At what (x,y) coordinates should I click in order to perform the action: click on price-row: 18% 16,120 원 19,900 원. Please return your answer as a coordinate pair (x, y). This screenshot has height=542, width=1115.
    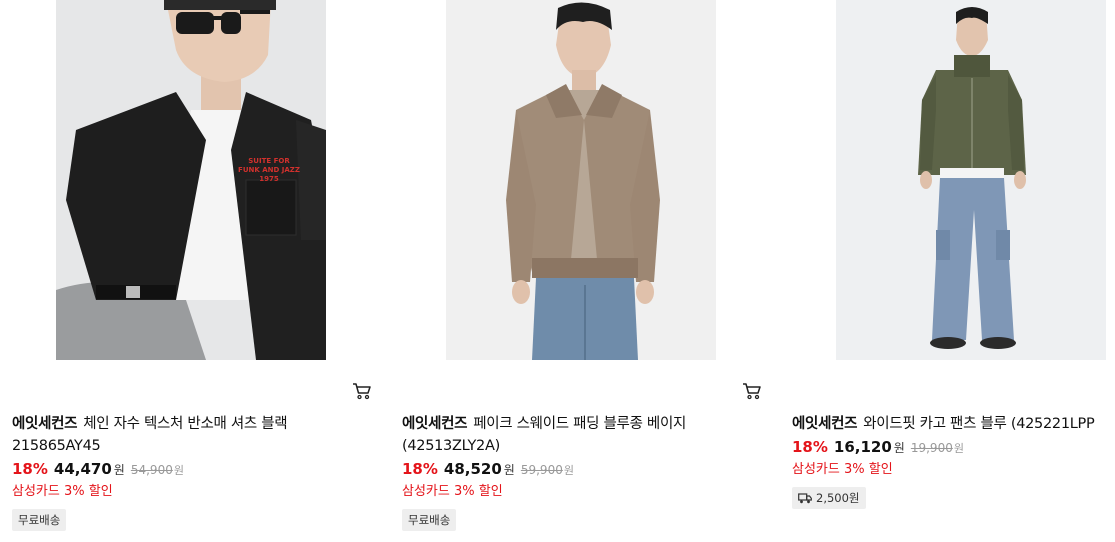
    Looking at the image, I should click on (878, 447).